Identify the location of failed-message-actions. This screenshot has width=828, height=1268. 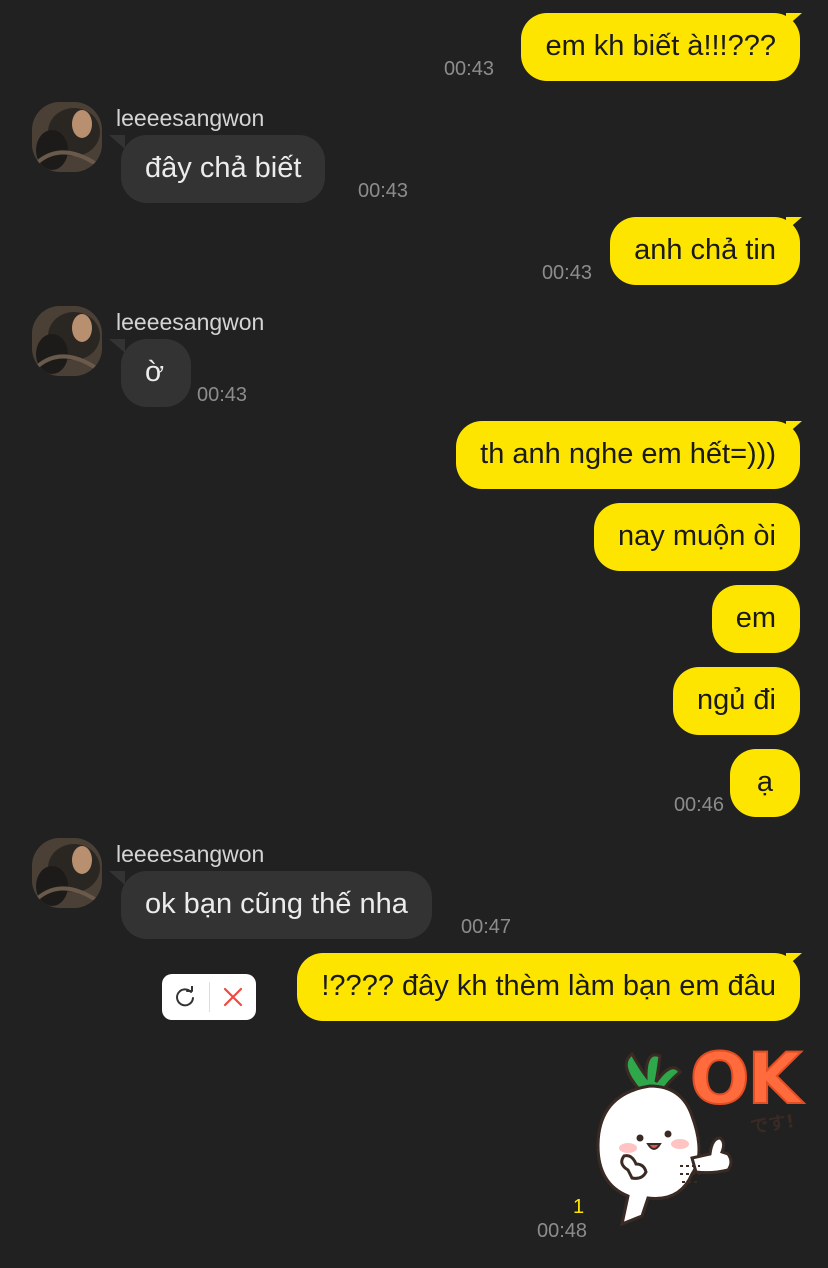
(209, 997).